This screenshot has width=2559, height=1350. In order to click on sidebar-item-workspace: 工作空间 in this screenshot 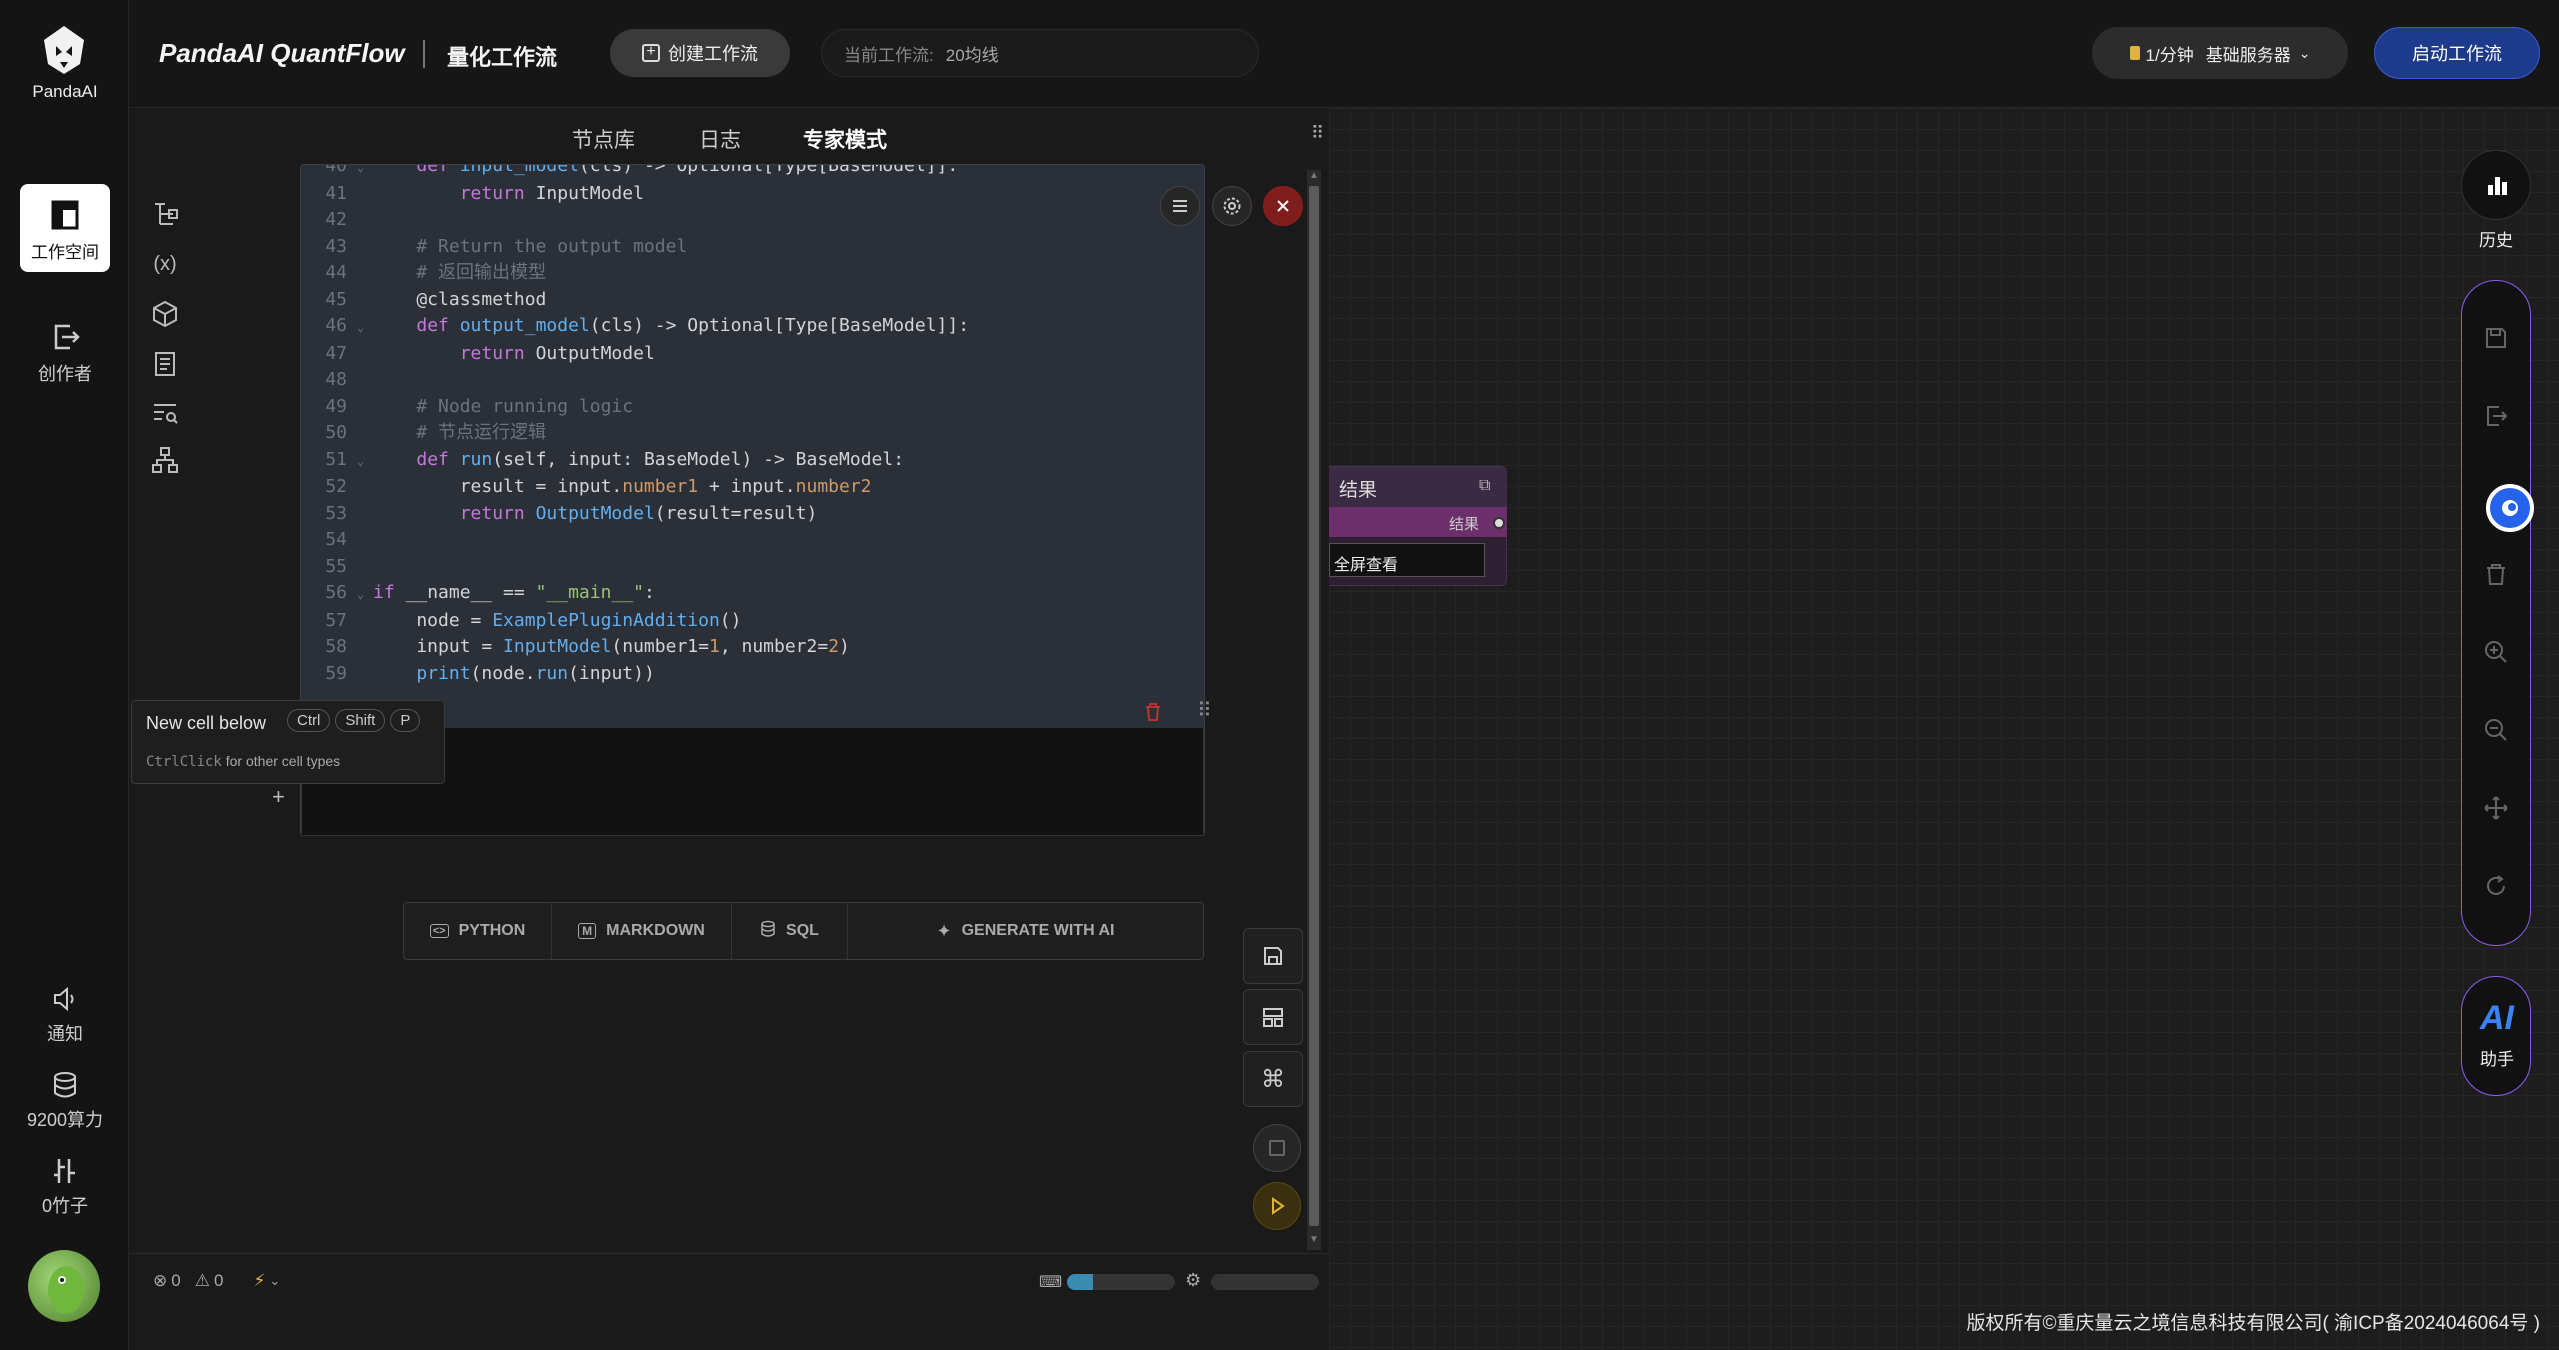, I will do `click(65, 228)`.